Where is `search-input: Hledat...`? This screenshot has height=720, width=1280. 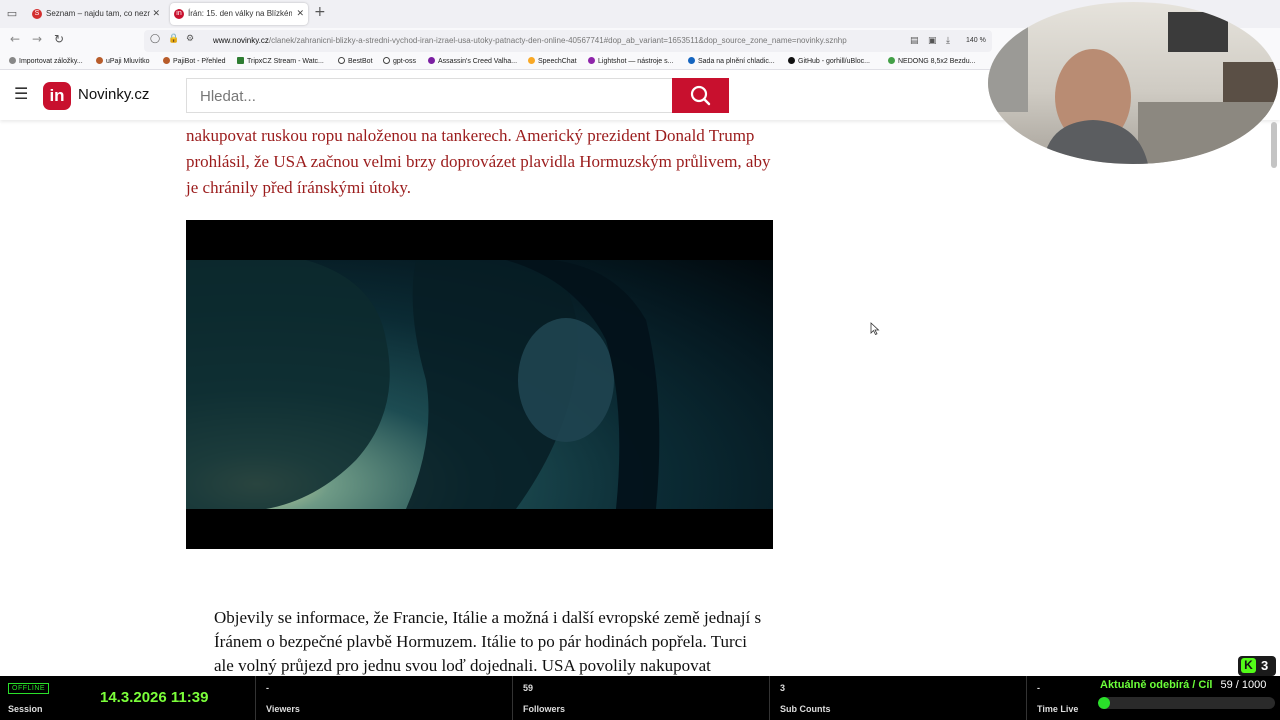
search-input: Hledat... is located at coordinates (429, 95).